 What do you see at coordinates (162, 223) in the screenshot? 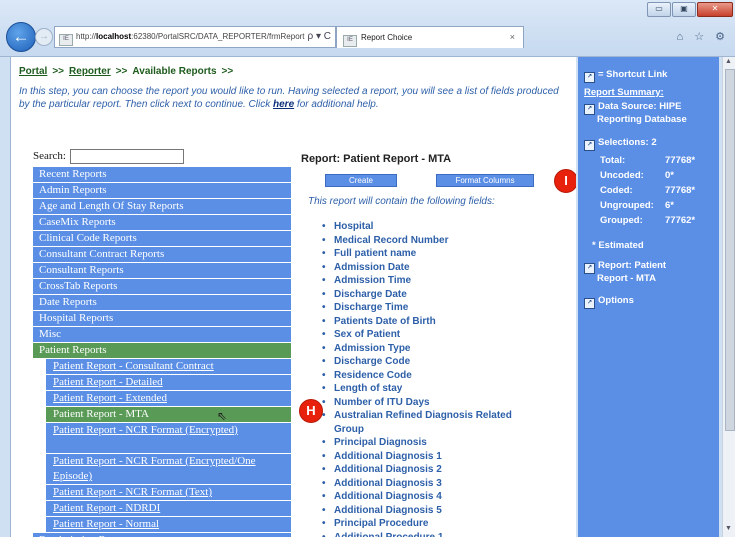
I see `menu-item: CaseMix Reports` at bounding box center [162, 223].